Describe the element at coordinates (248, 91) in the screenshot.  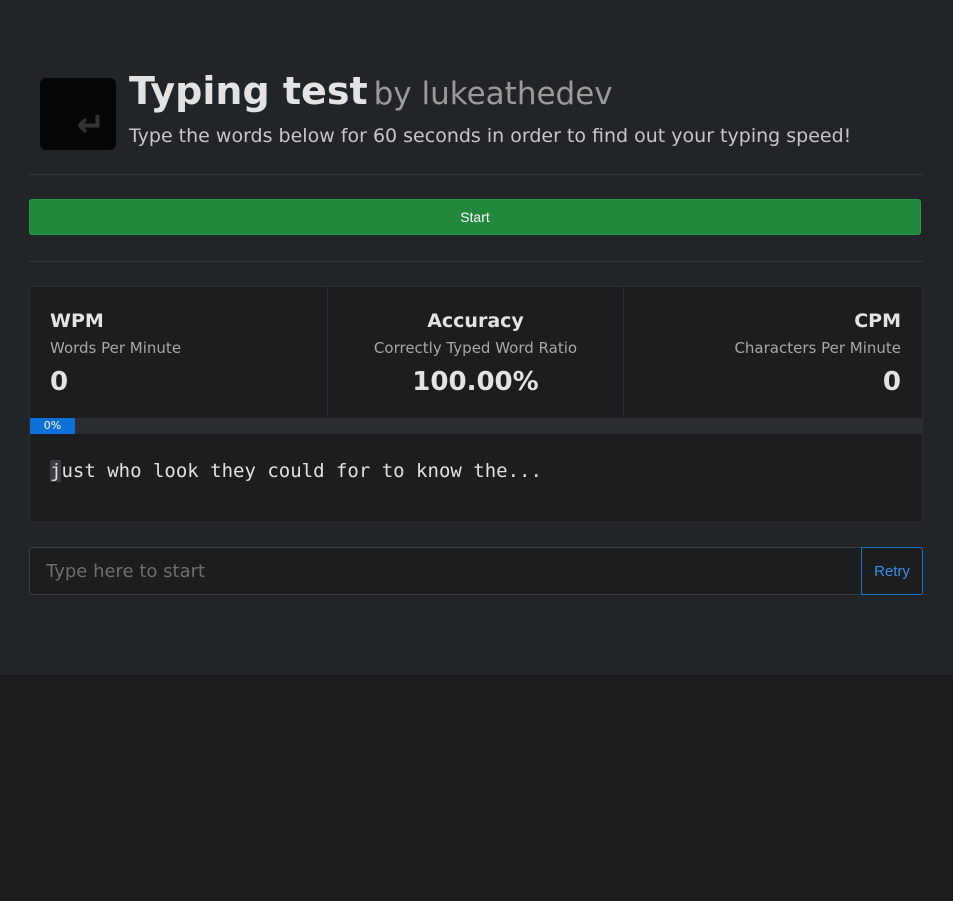
I see `title-text: Typing test` at that location.